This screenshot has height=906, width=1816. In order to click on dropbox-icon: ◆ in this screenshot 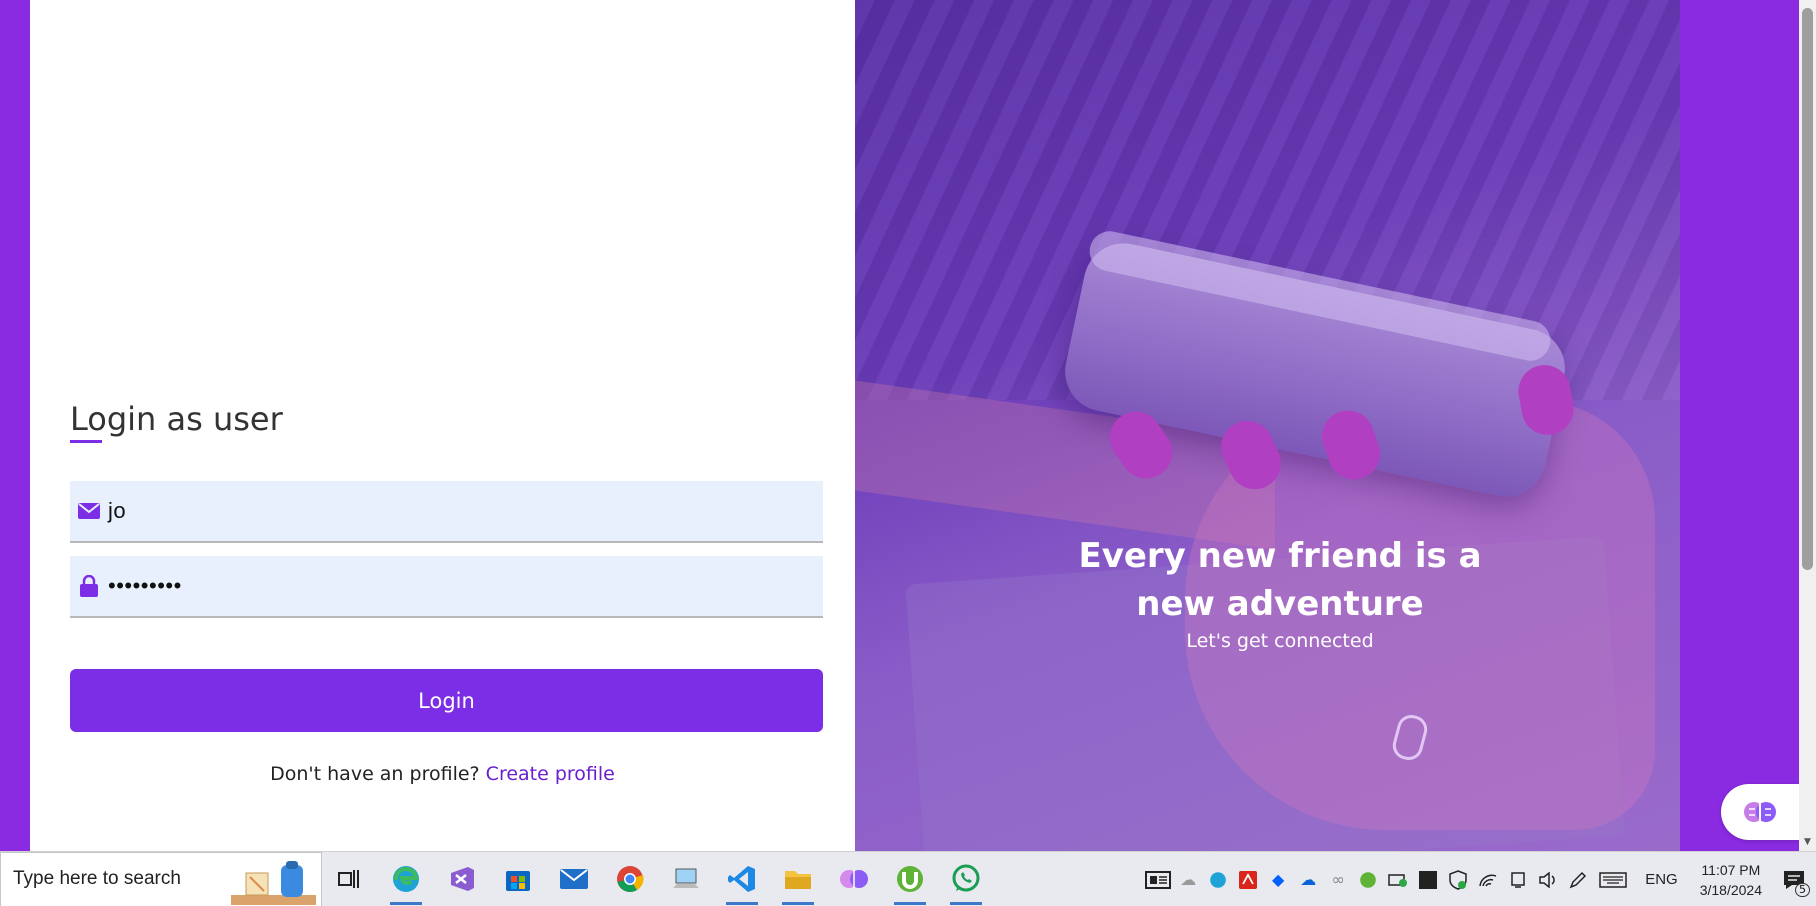, I will do `click(1278, 879)`.